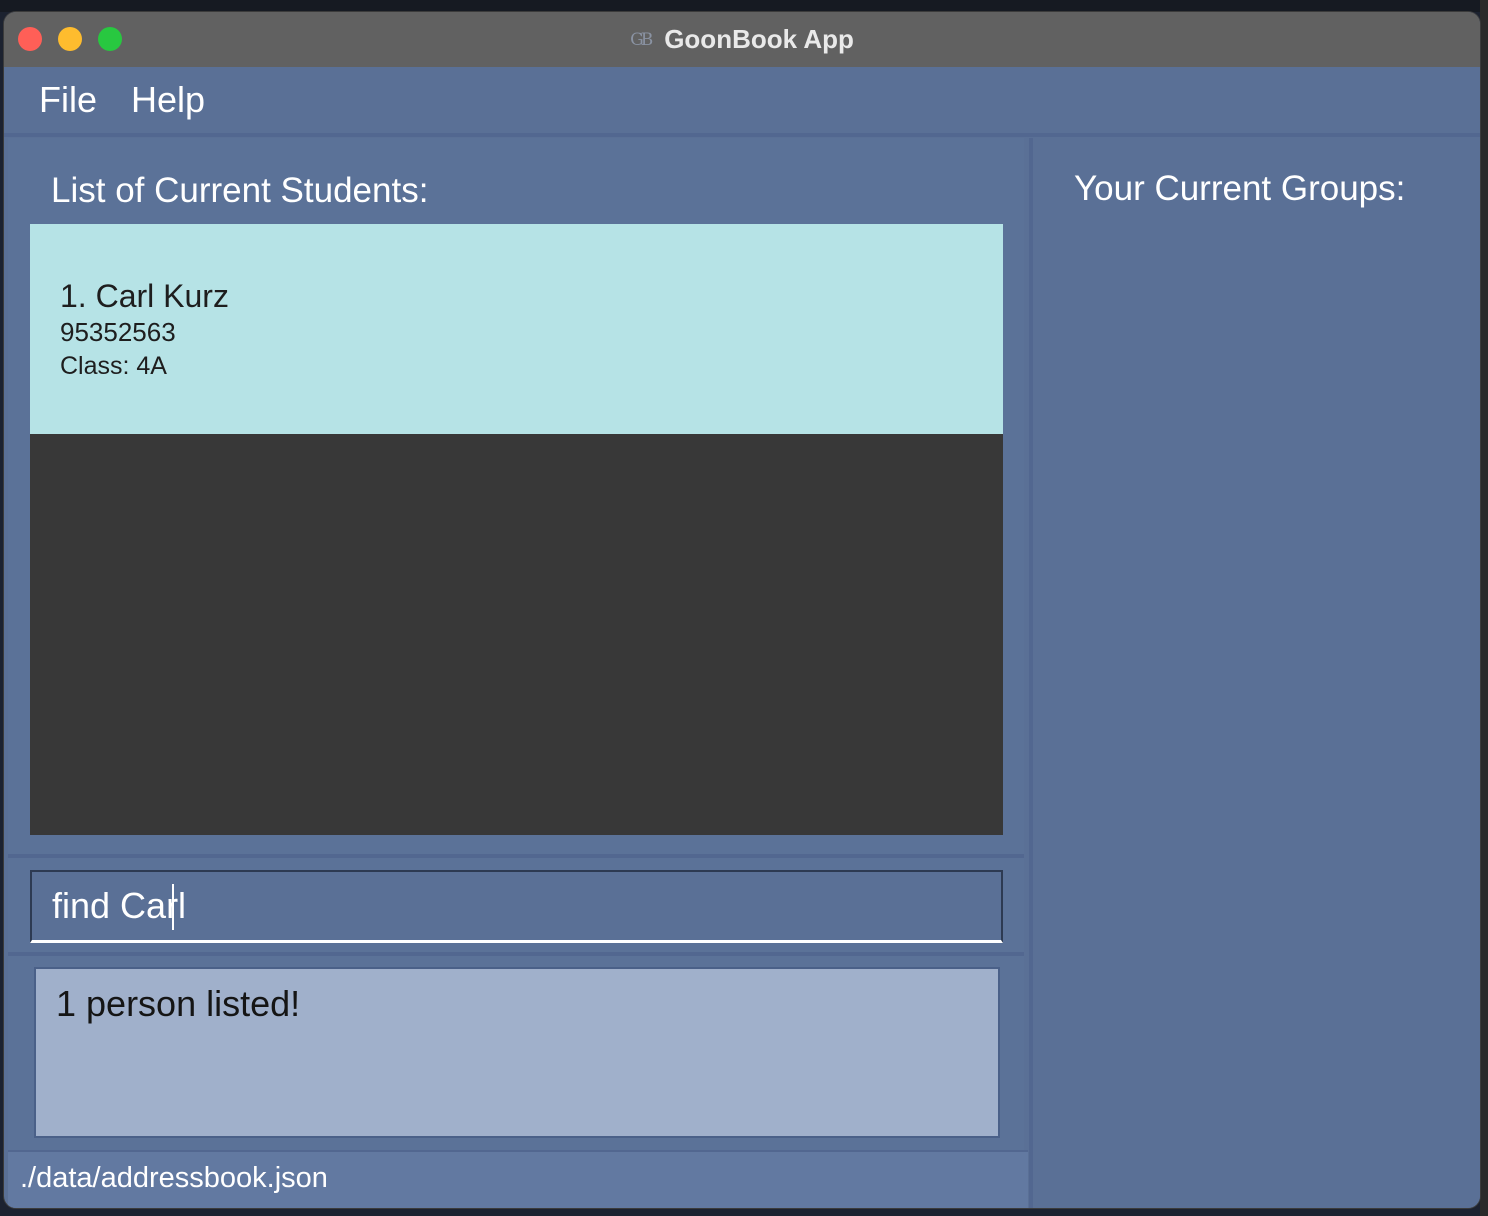 The image size is (1488, 1216). What do you see at coordinates (744, 6) in the screenshot?
I see `desktop-background` at bounding box center [744, 6].